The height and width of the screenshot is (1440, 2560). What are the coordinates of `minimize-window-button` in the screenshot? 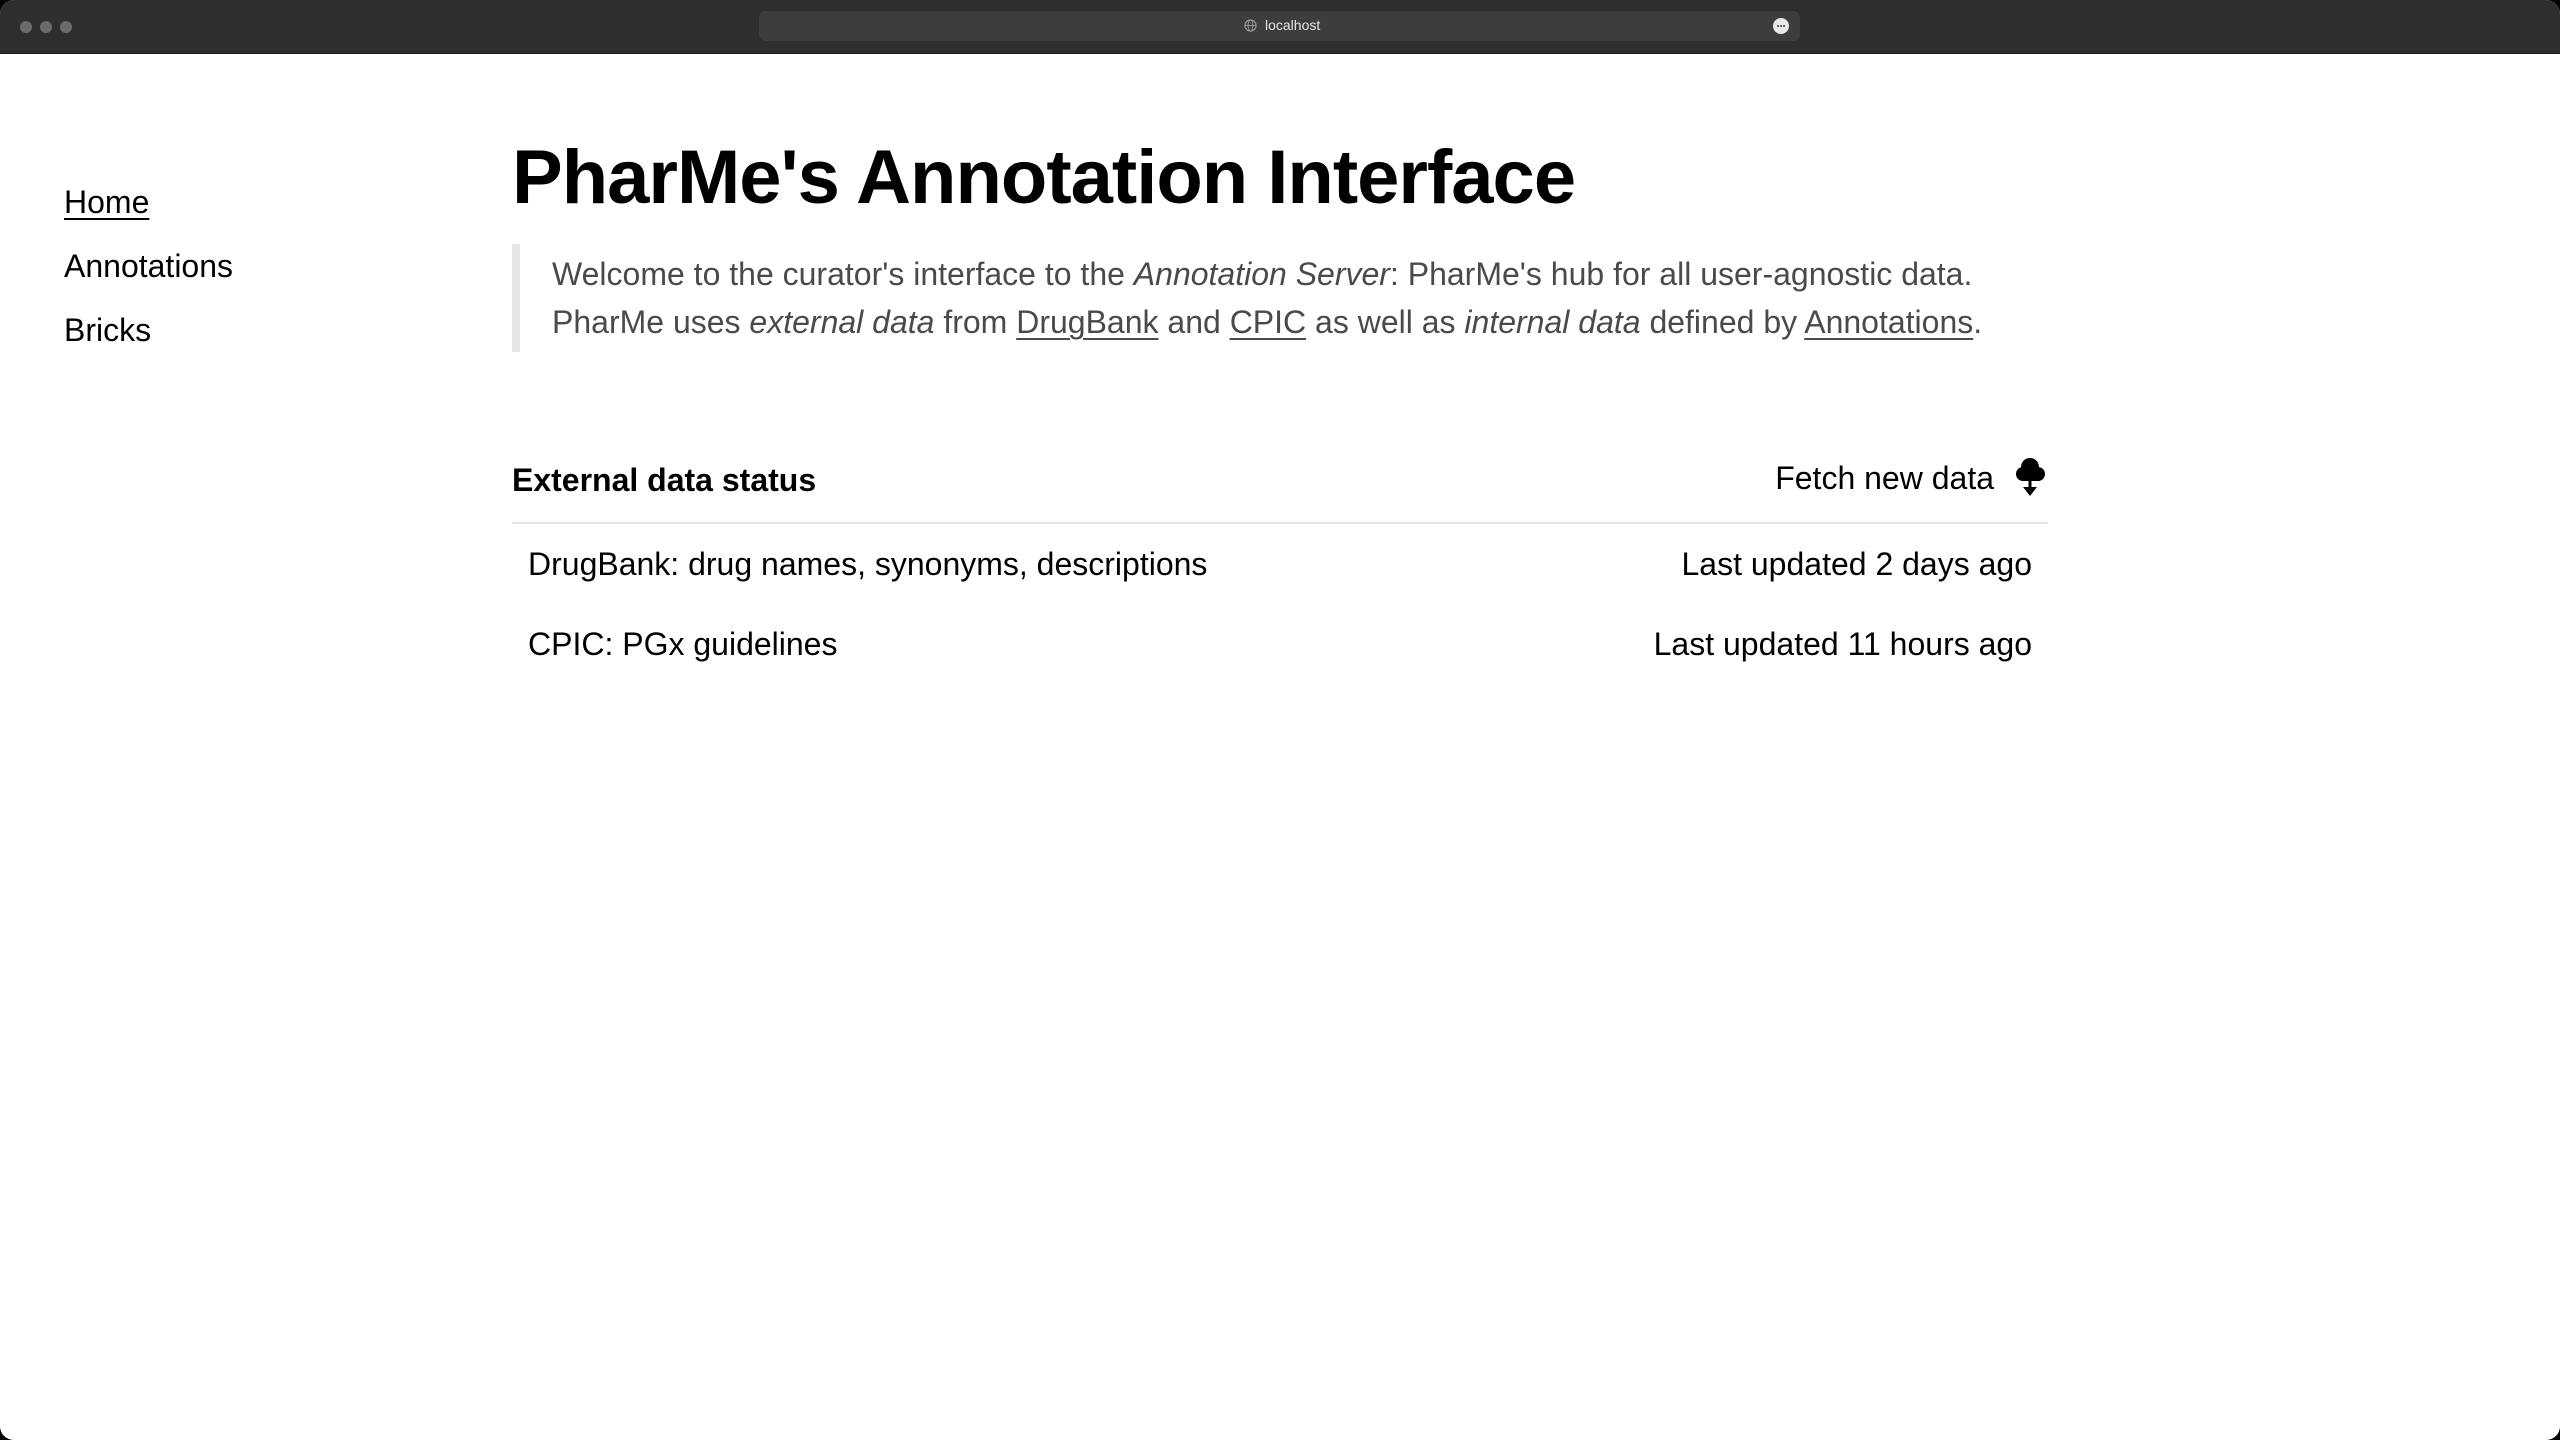 It's located at (46, 27).